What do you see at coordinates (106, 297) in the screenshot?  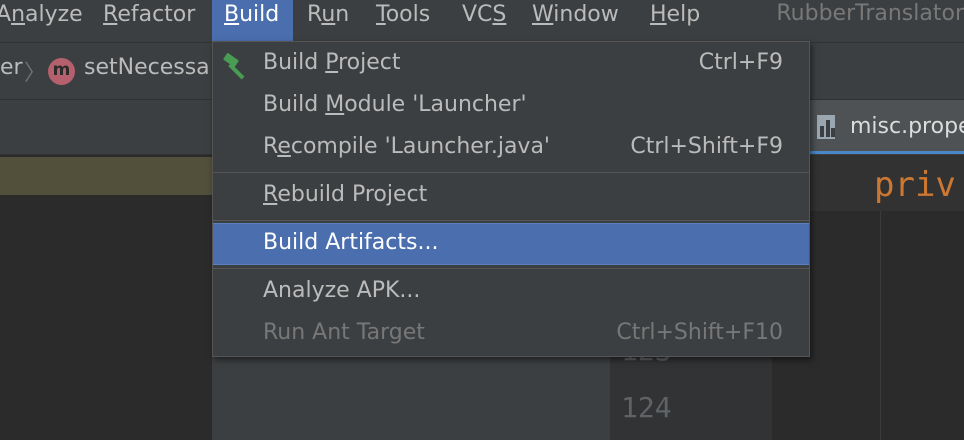 I see `left-editor` at bounding box center [106, 297].